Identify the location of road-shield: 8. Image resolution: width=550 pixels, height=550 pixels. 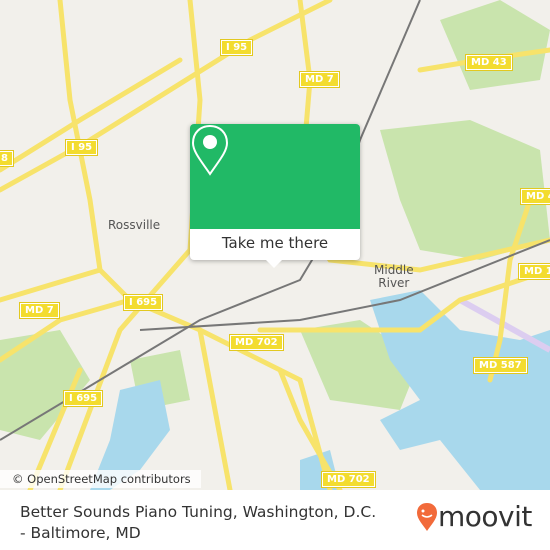
(7, 158).